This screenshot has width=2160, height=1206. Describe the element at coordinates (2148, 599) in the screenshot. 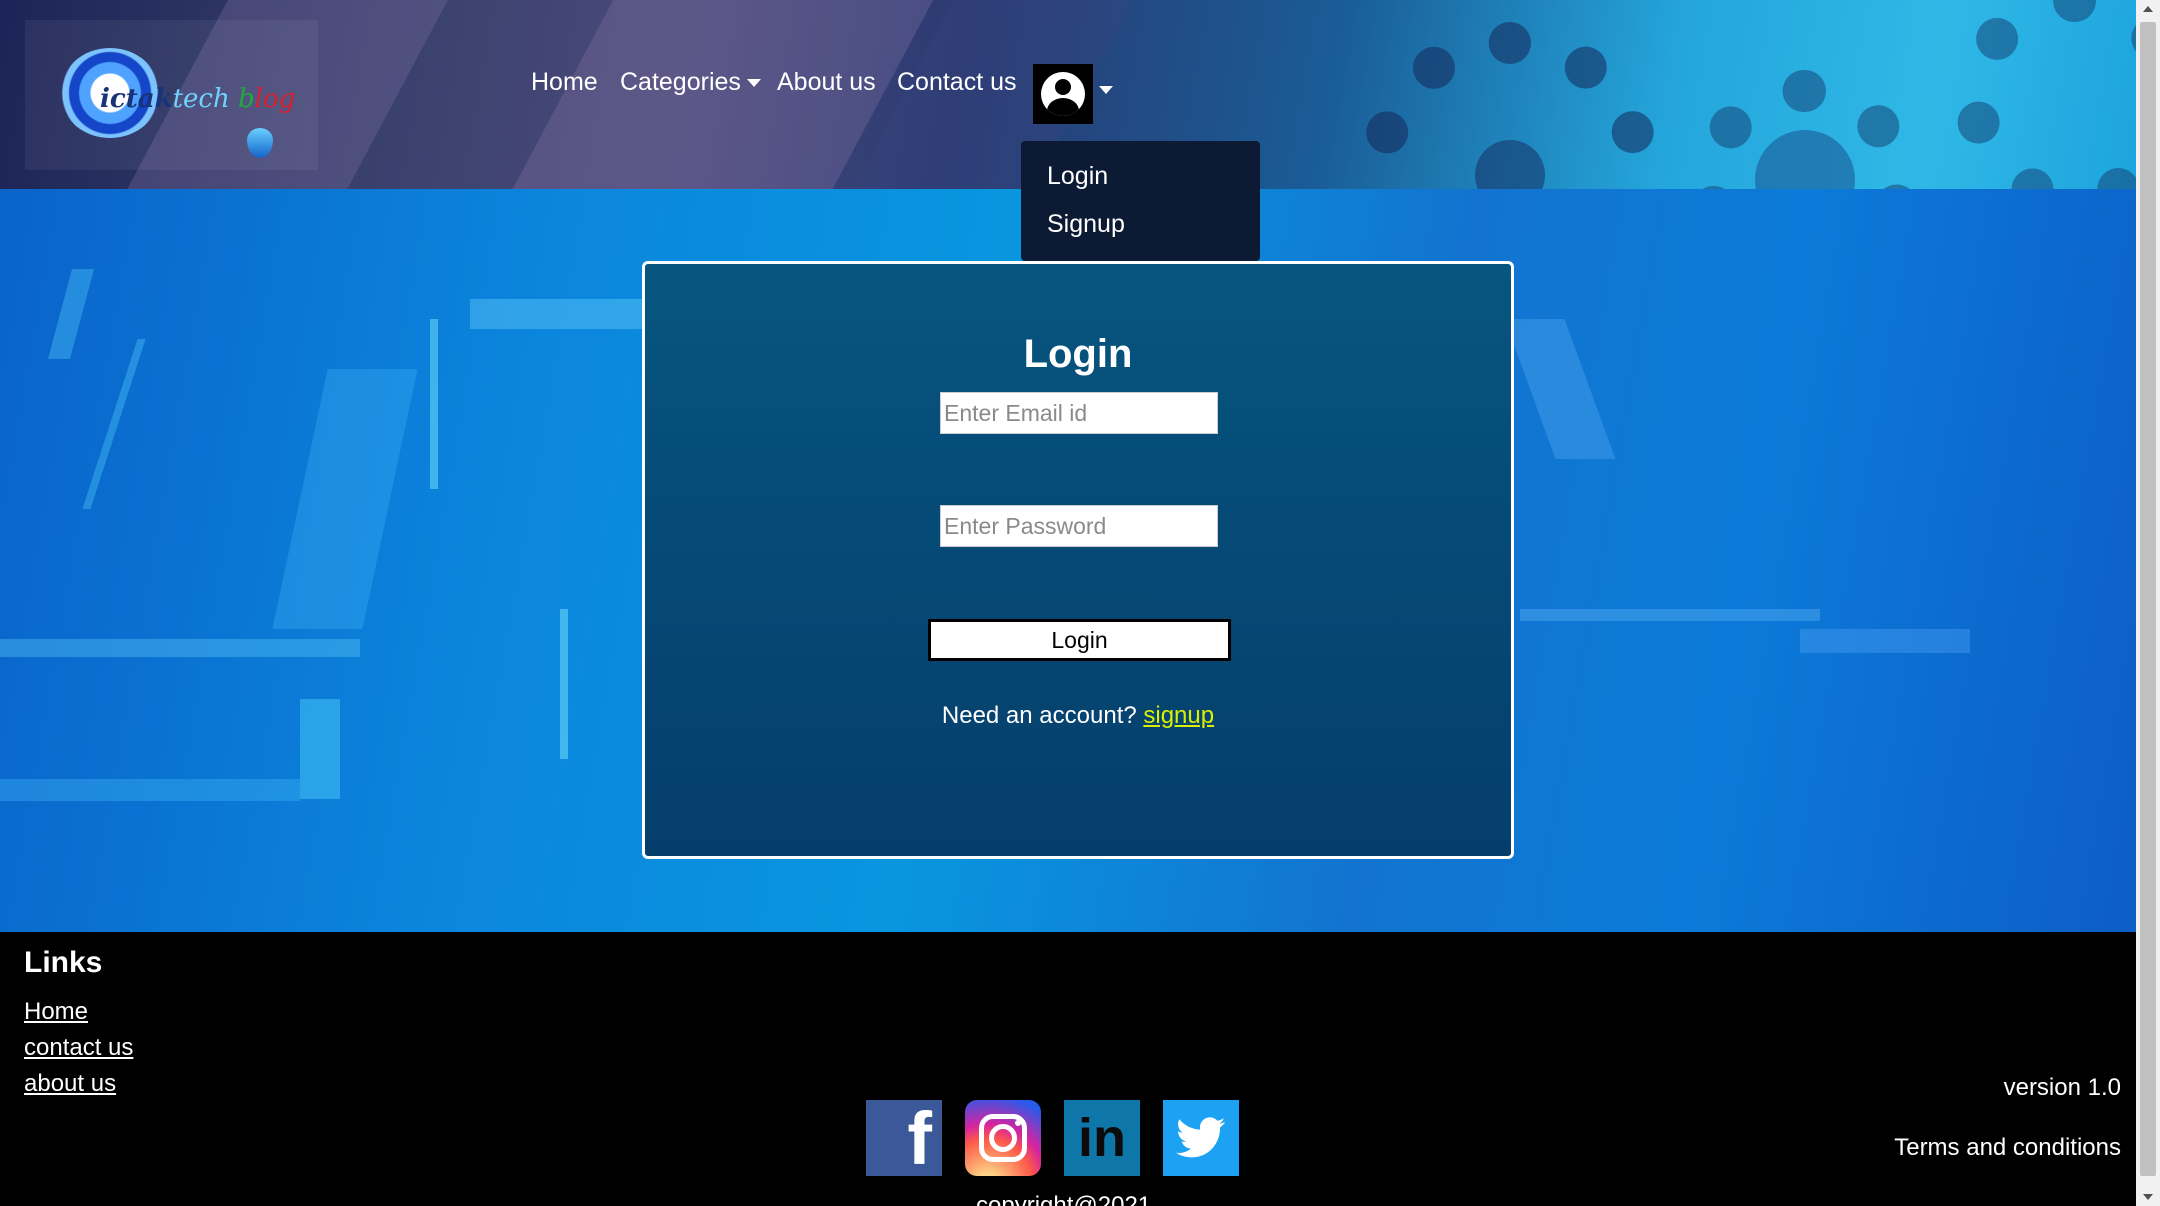

I see `scrollbar-thumb` at that location.